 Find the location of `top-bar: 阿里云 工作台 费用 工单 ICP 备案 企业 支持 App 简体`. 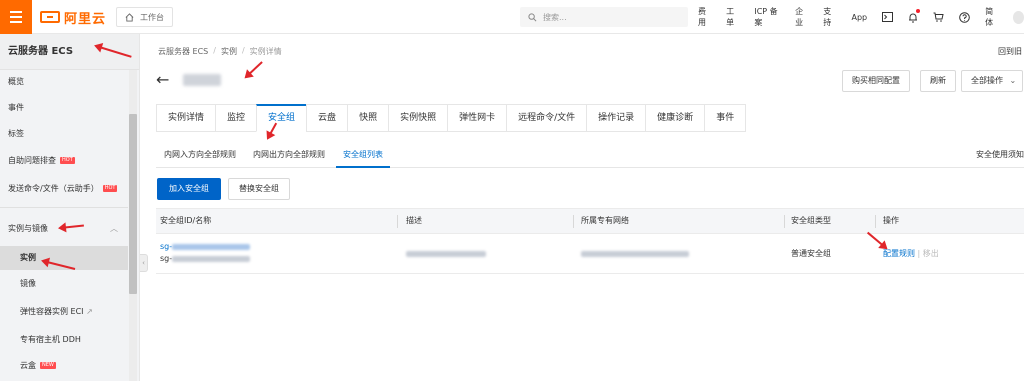

top-bar: 阿里云 工作台 费用 工单 ICP 备案 企业 支持 App 简体 is located at coordinates (512, 17).